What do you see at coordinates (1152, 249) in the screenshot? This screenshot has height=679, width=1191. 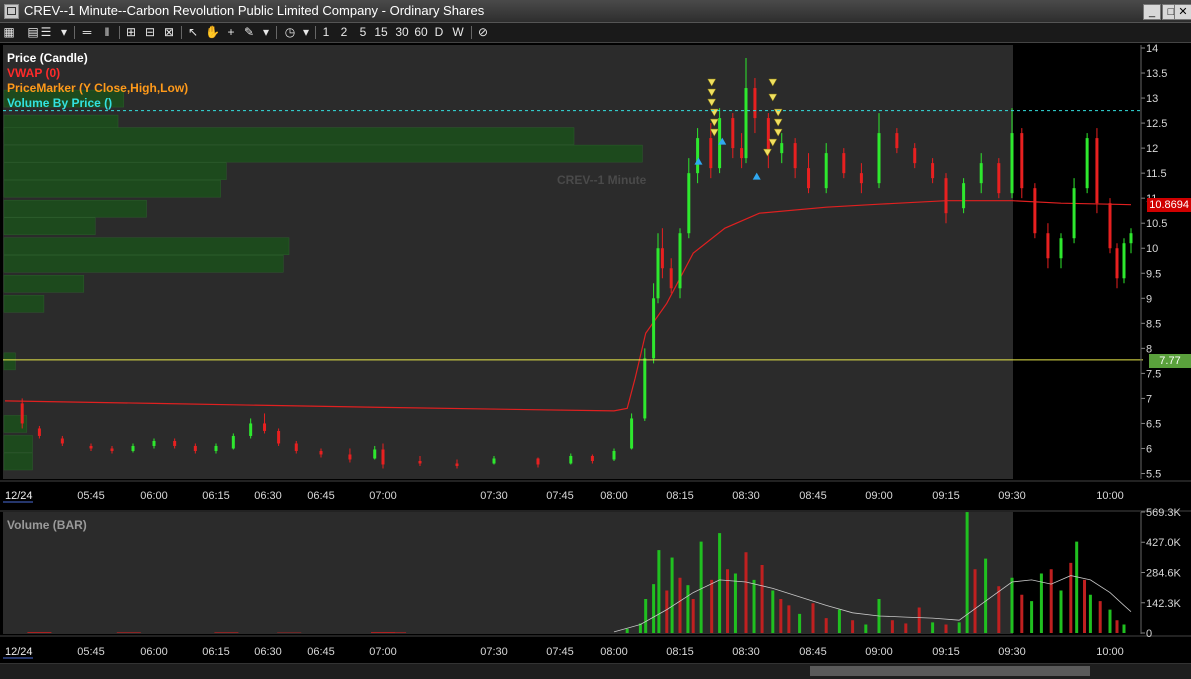 I see `price-axis-label: 10` at bounding box center [1152, 249].